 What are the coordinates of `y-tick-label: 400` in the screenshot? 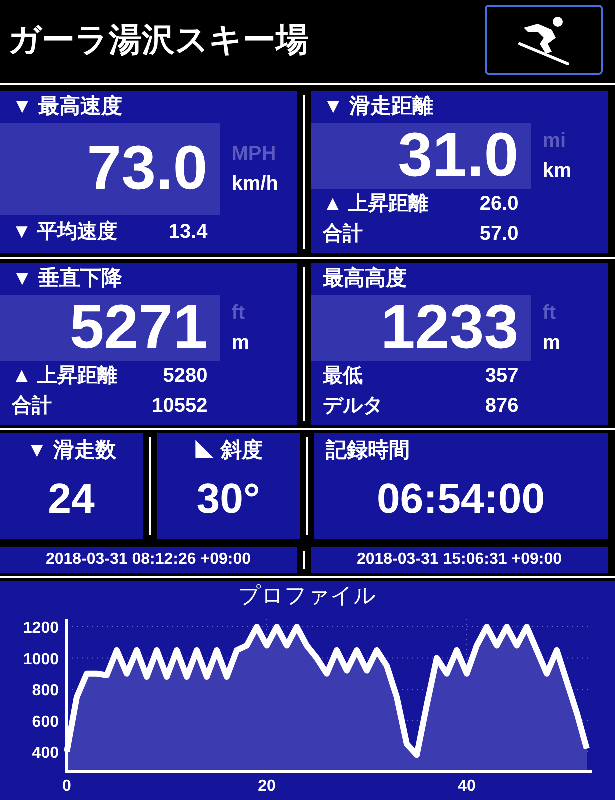 It's located at (45, 753).